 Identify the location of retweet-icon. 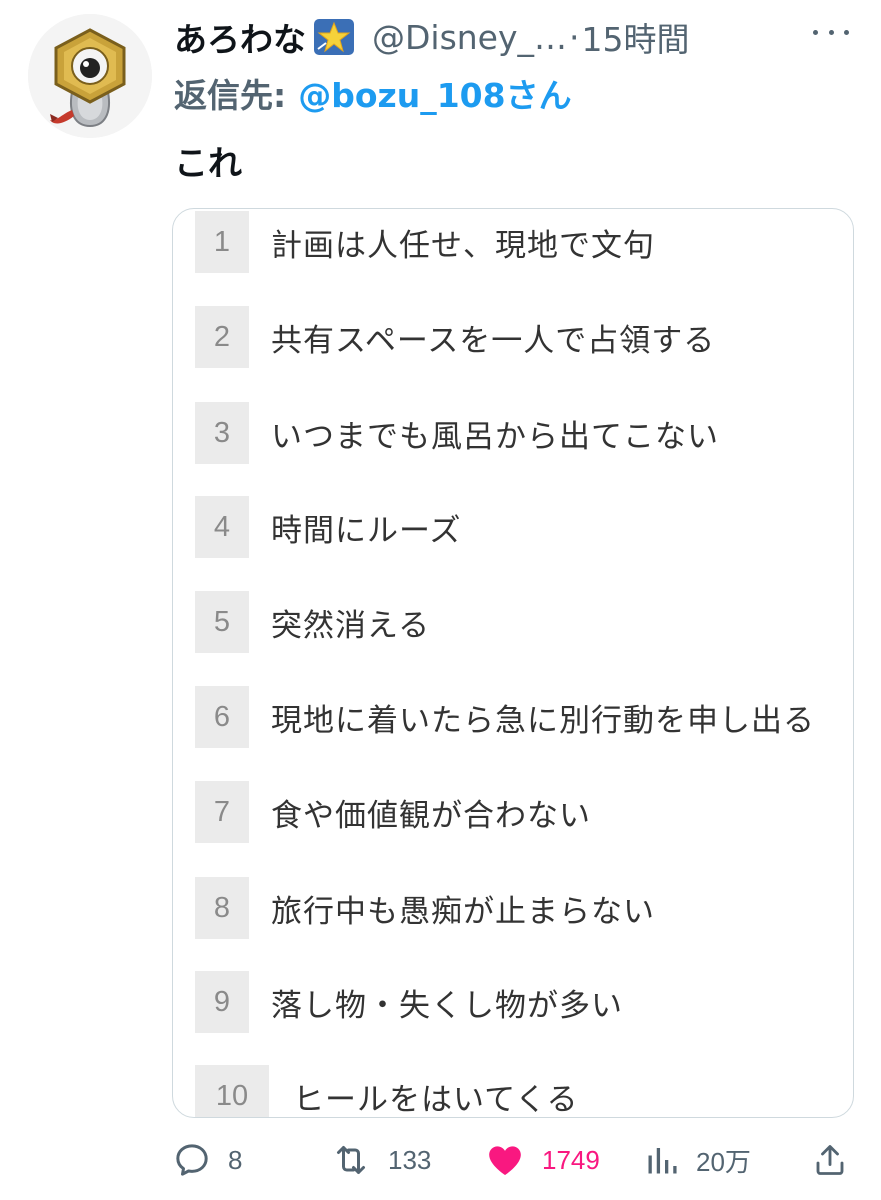
(351, 1160).